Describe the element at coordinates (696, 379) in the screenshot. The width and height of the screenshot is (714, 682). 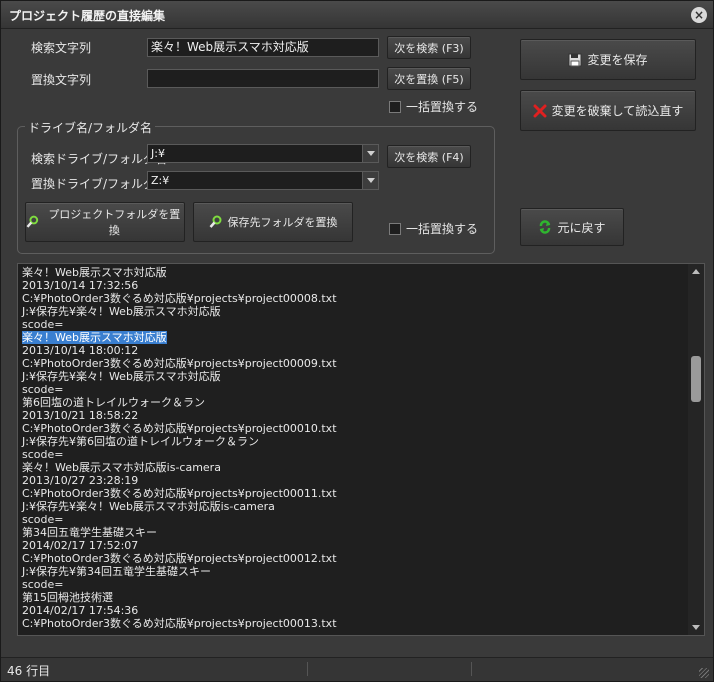
I see `scroll-thumb` at that location.